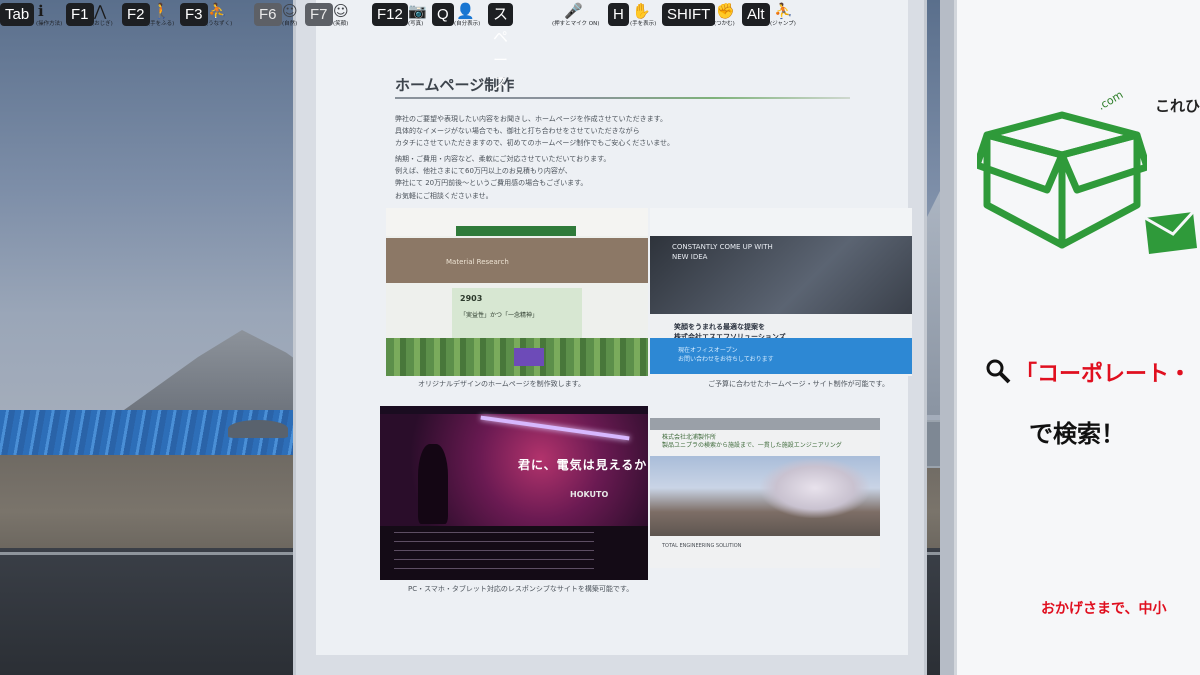  Describe the element at coordinates (503, 159) in the screenshot. I see `pricing-line: 納期・ご費用・内容など、柔軟にご対応させていただいております。` at that location.